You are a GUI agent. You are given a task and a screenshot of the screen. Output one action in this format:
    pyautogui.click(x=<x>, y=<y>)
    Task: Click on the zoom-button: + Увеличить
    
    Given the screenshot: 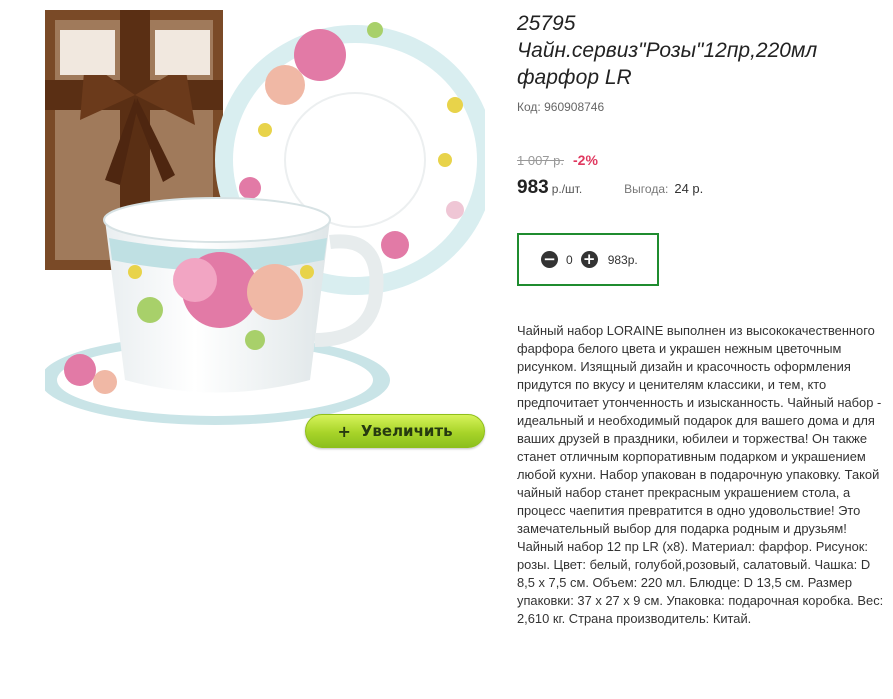 What is the action you would take?
    pyautogui.click(x=395, y=431)
    